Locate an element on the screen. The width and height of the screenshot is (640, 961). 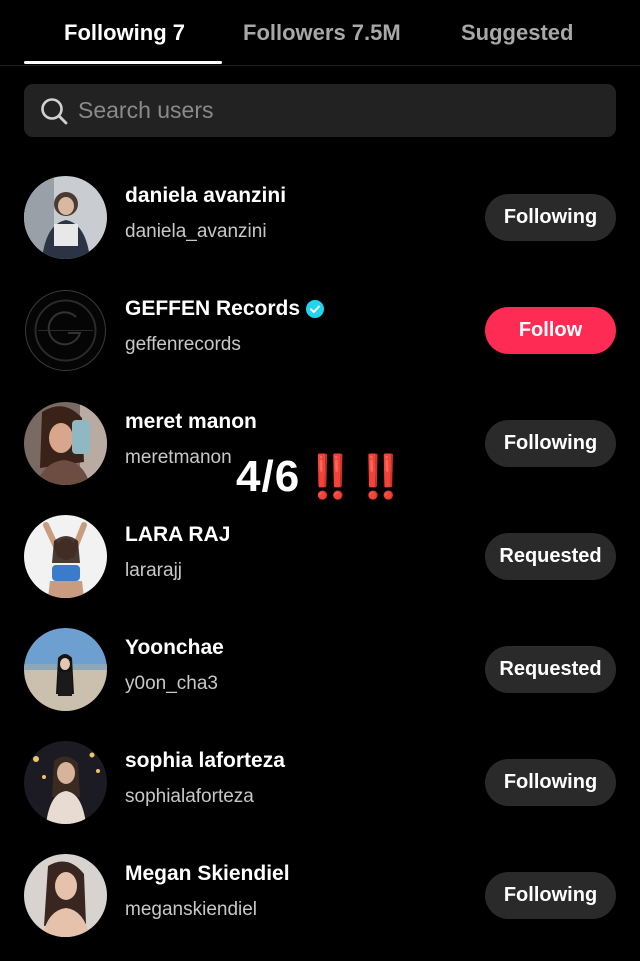
follow-button: Follow is located at coordinates (550, 330).